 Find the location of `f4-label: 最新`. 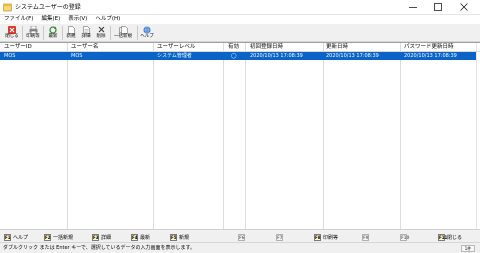

f4-label: 最新 is located at coordinates (145, 237).